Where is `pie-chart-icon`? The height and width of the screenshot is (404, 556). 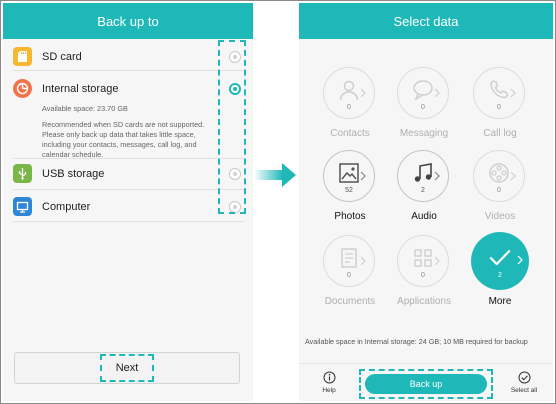
pie-chart-icon is located at coordinates (22, 88).